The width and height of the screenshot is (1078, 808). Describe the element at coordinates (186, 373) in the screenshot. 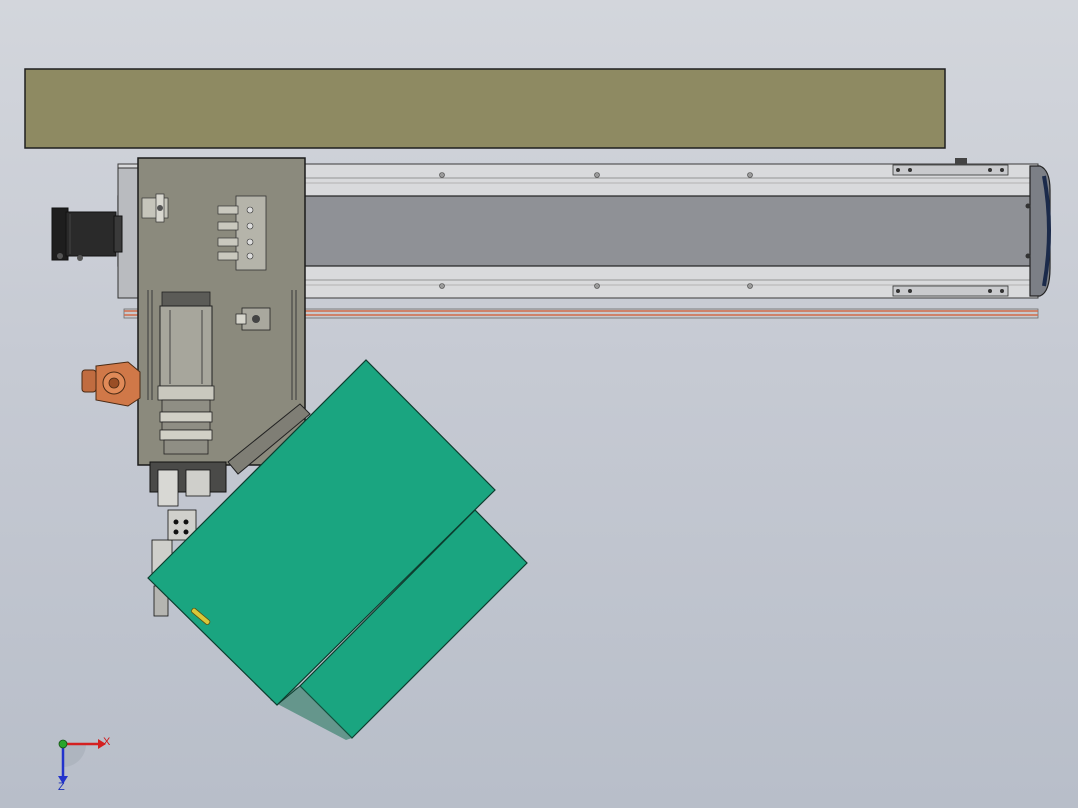

I see `vertical-cylinder` at that location.